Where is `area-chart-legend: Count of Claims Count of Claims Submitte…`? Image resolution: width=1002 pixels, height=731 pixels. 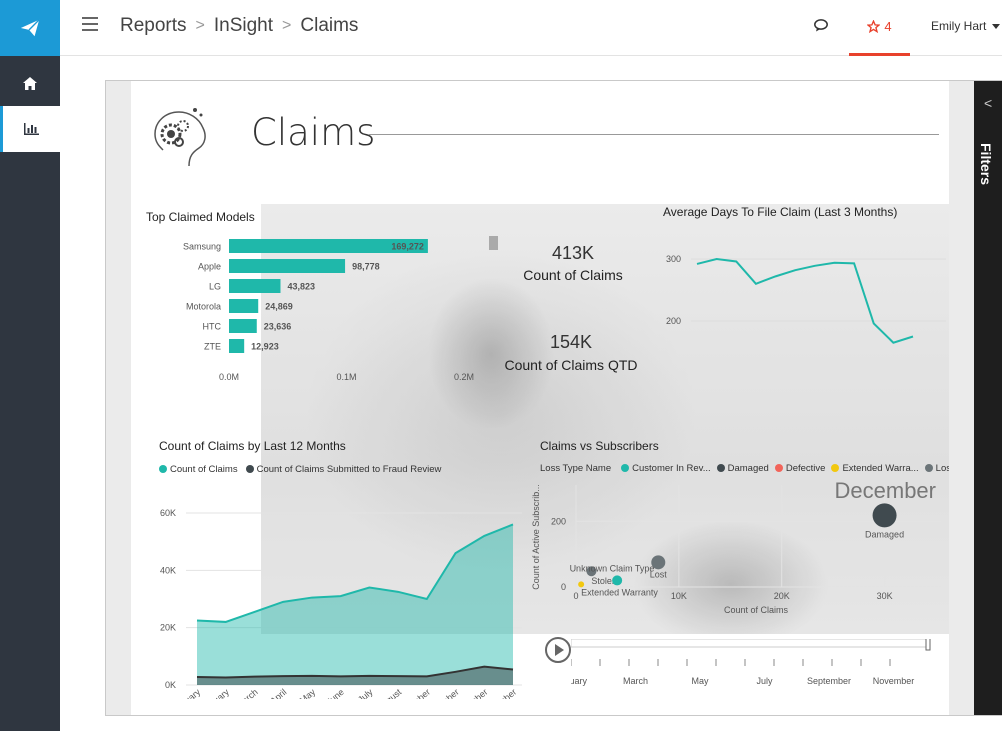
area-chart-legend: Count of Claims Count of Claims Submitte… is located at coordinates (300, 469).